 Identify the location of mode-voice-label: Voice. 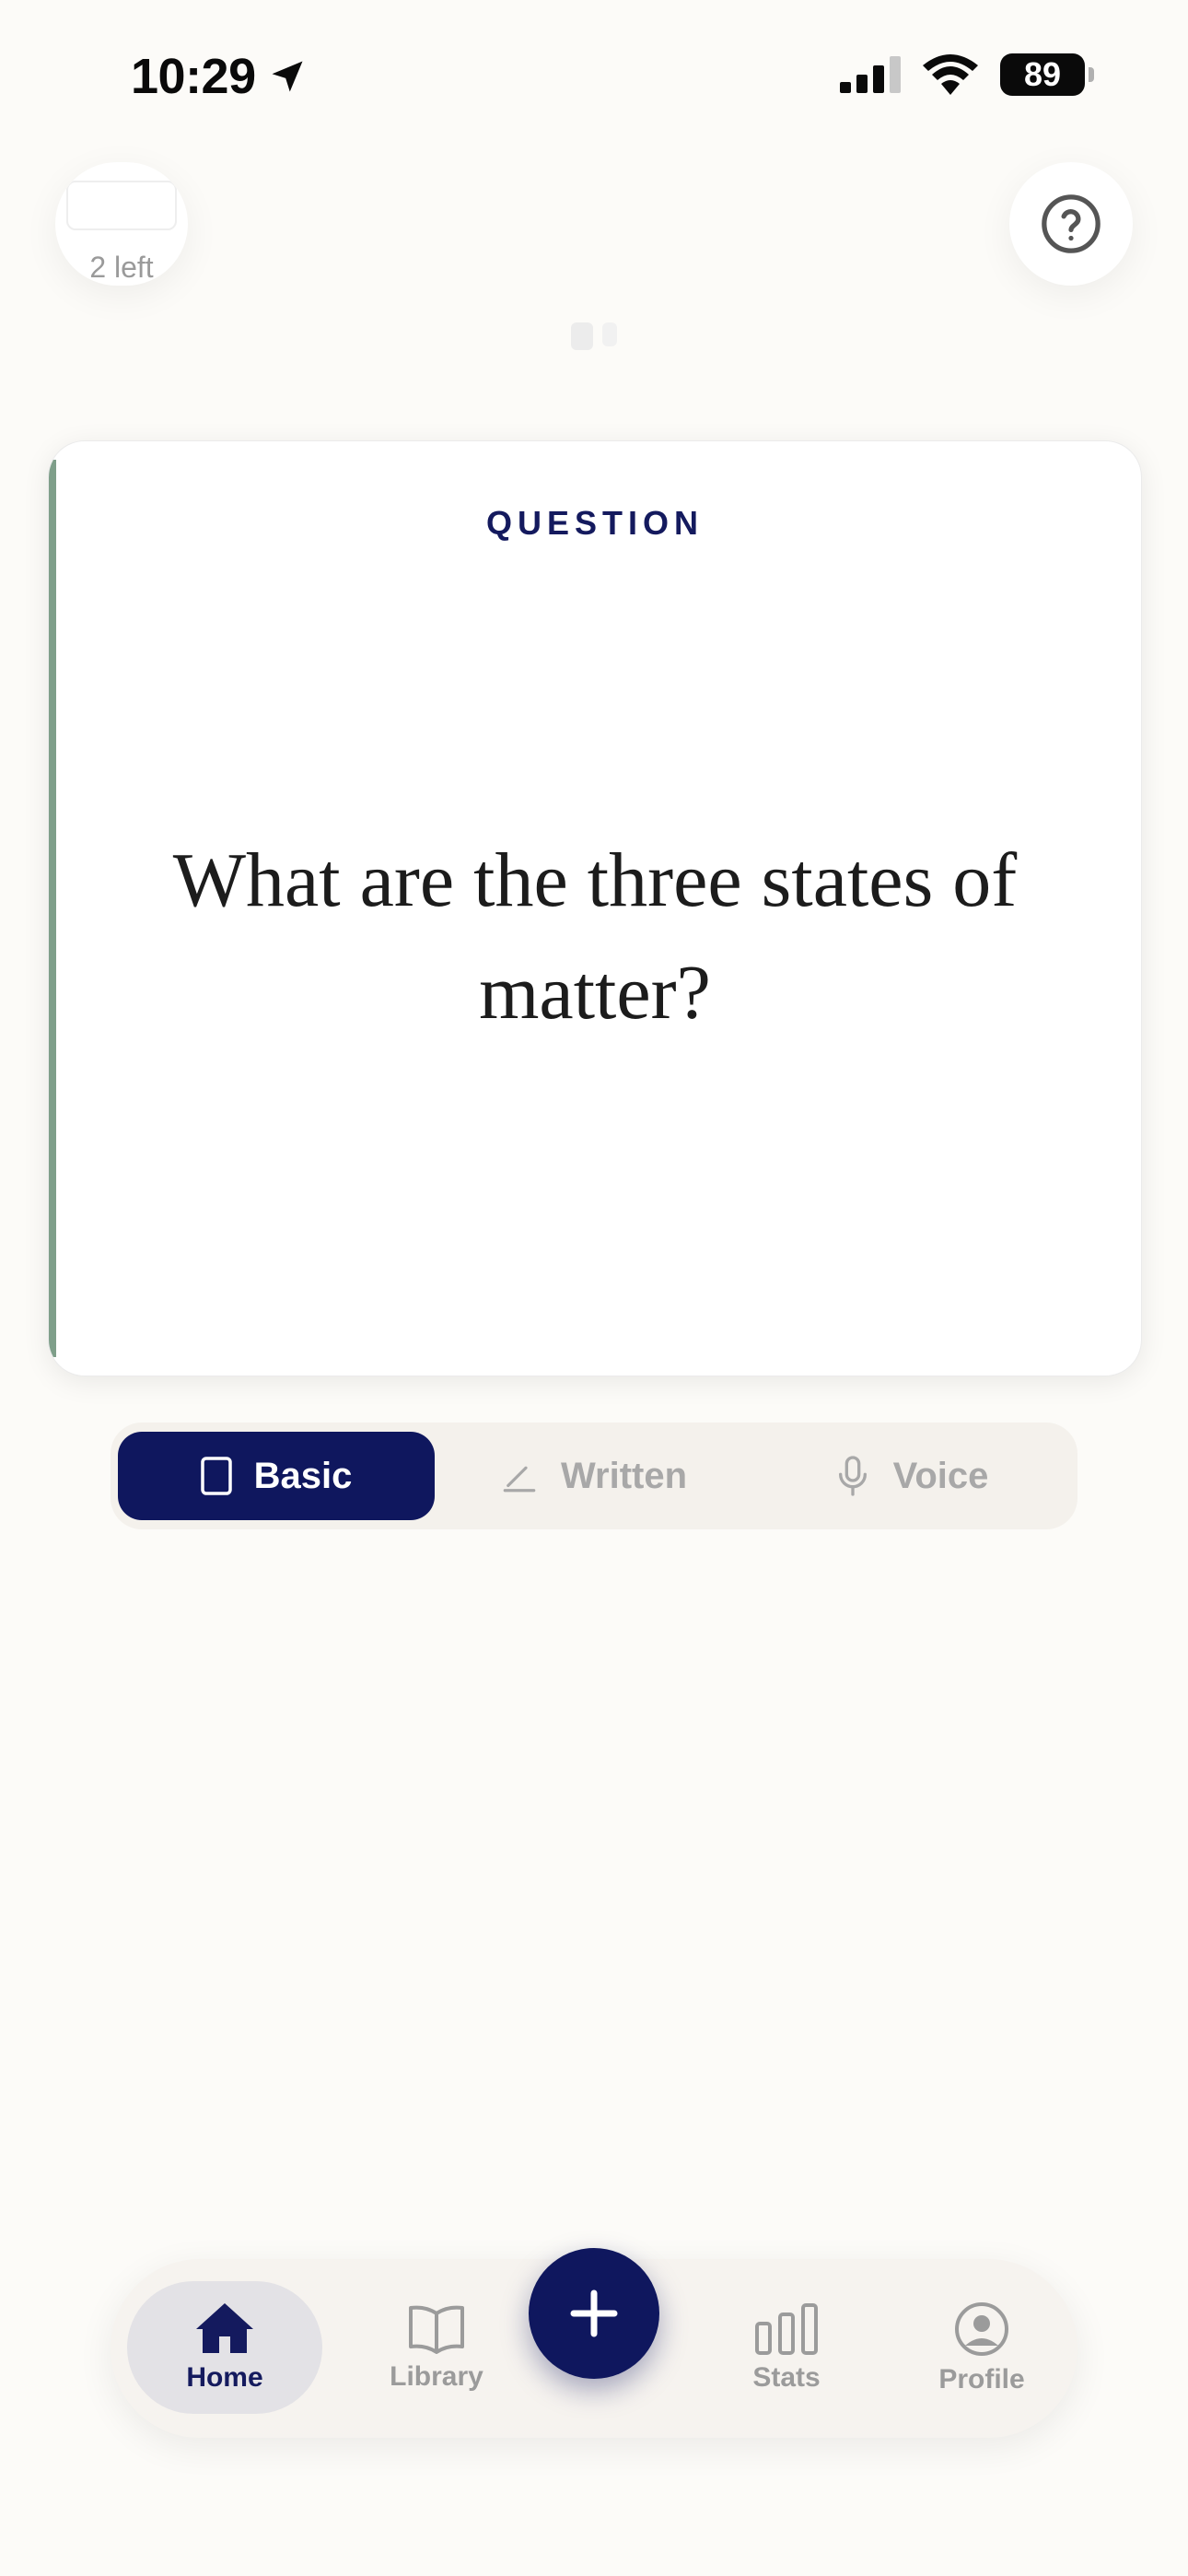
(940, 1475).